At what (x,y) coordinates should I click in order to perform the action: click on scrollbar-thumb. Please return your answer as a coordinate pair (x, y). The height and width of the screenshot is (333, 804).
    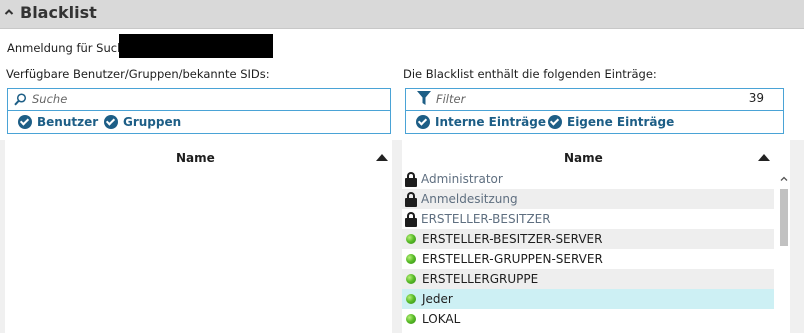
    Looking at the image, I should click on (784, 217).